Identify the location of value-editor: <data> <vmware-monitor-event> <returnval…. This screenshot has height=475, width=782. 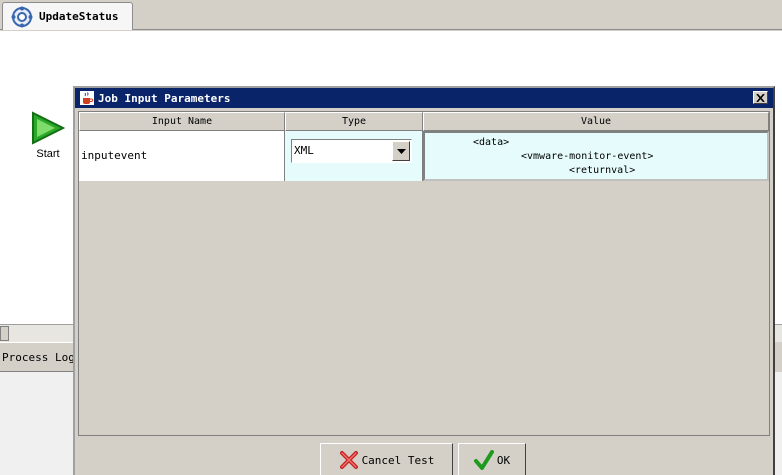
(596, 156).